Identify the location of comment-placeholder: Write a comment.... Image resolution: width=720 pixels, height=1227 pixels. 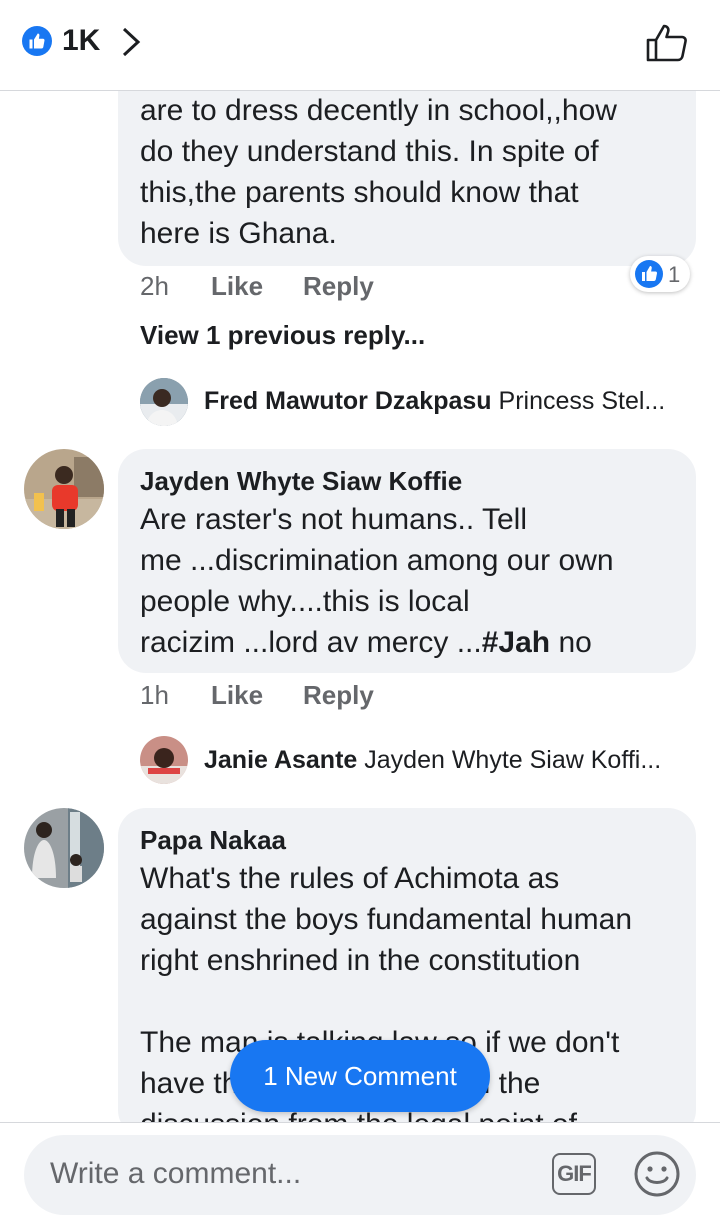
(176, 1173).